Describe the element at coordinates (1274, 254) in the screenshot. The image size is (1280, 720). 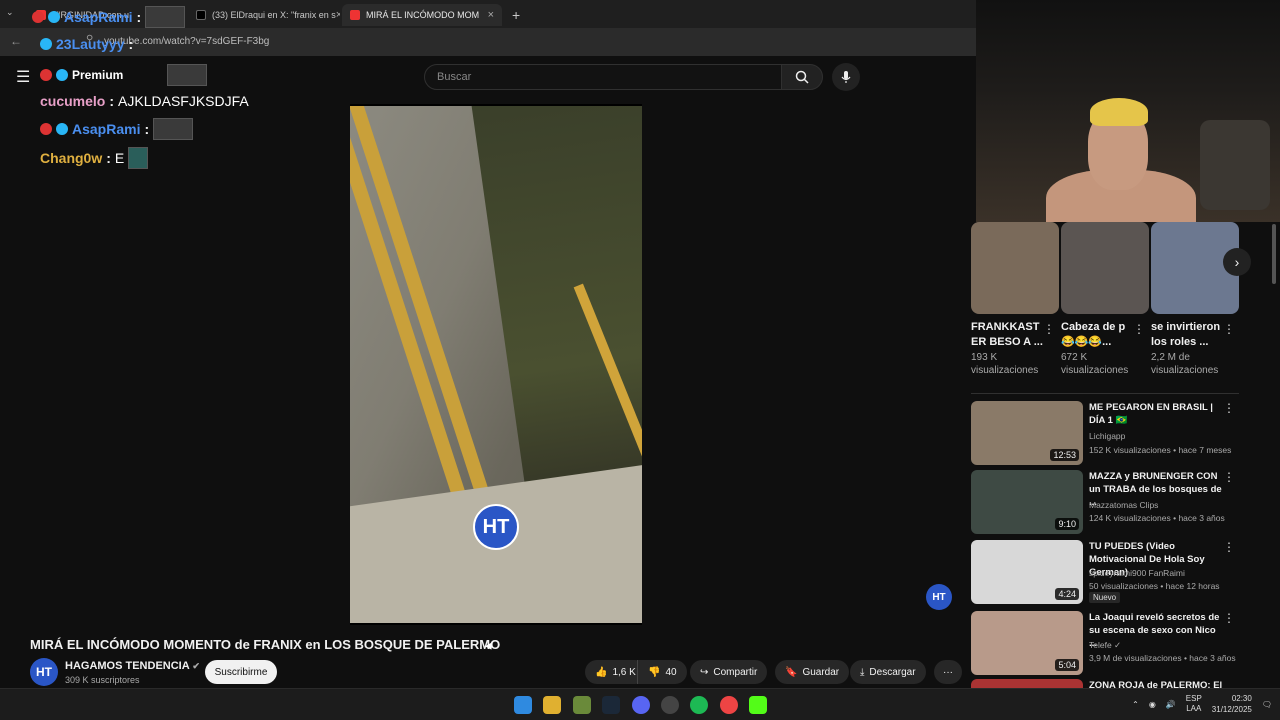
I see `scrollbar-thumb` at that location.